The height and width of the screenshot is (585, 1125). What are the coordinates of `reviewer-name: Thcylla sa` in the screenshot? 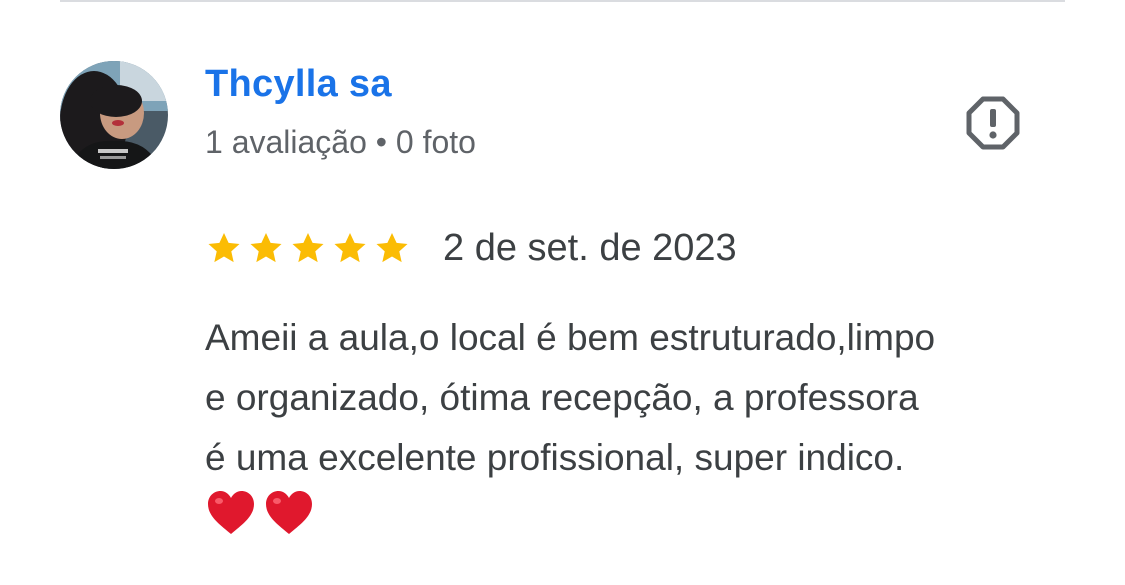 It's located at (298, 84).